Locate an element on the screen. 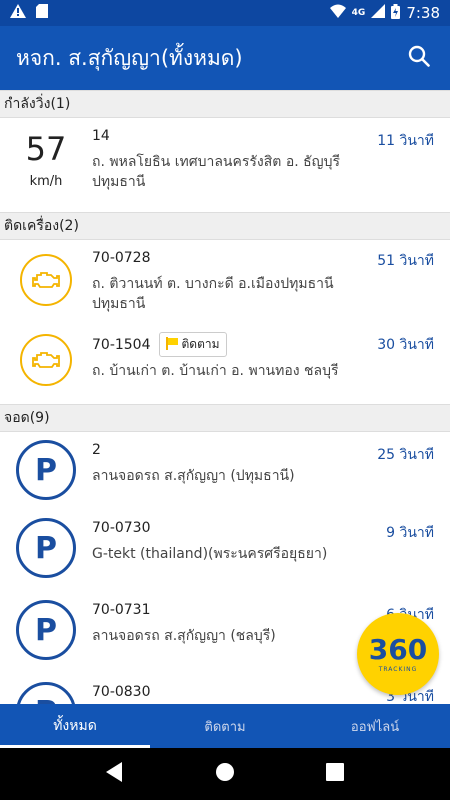 Image resolution: width=450 pixels, height=800 pixels. vehicle-plate: 70-1504 is located at coordinates (121, 344).